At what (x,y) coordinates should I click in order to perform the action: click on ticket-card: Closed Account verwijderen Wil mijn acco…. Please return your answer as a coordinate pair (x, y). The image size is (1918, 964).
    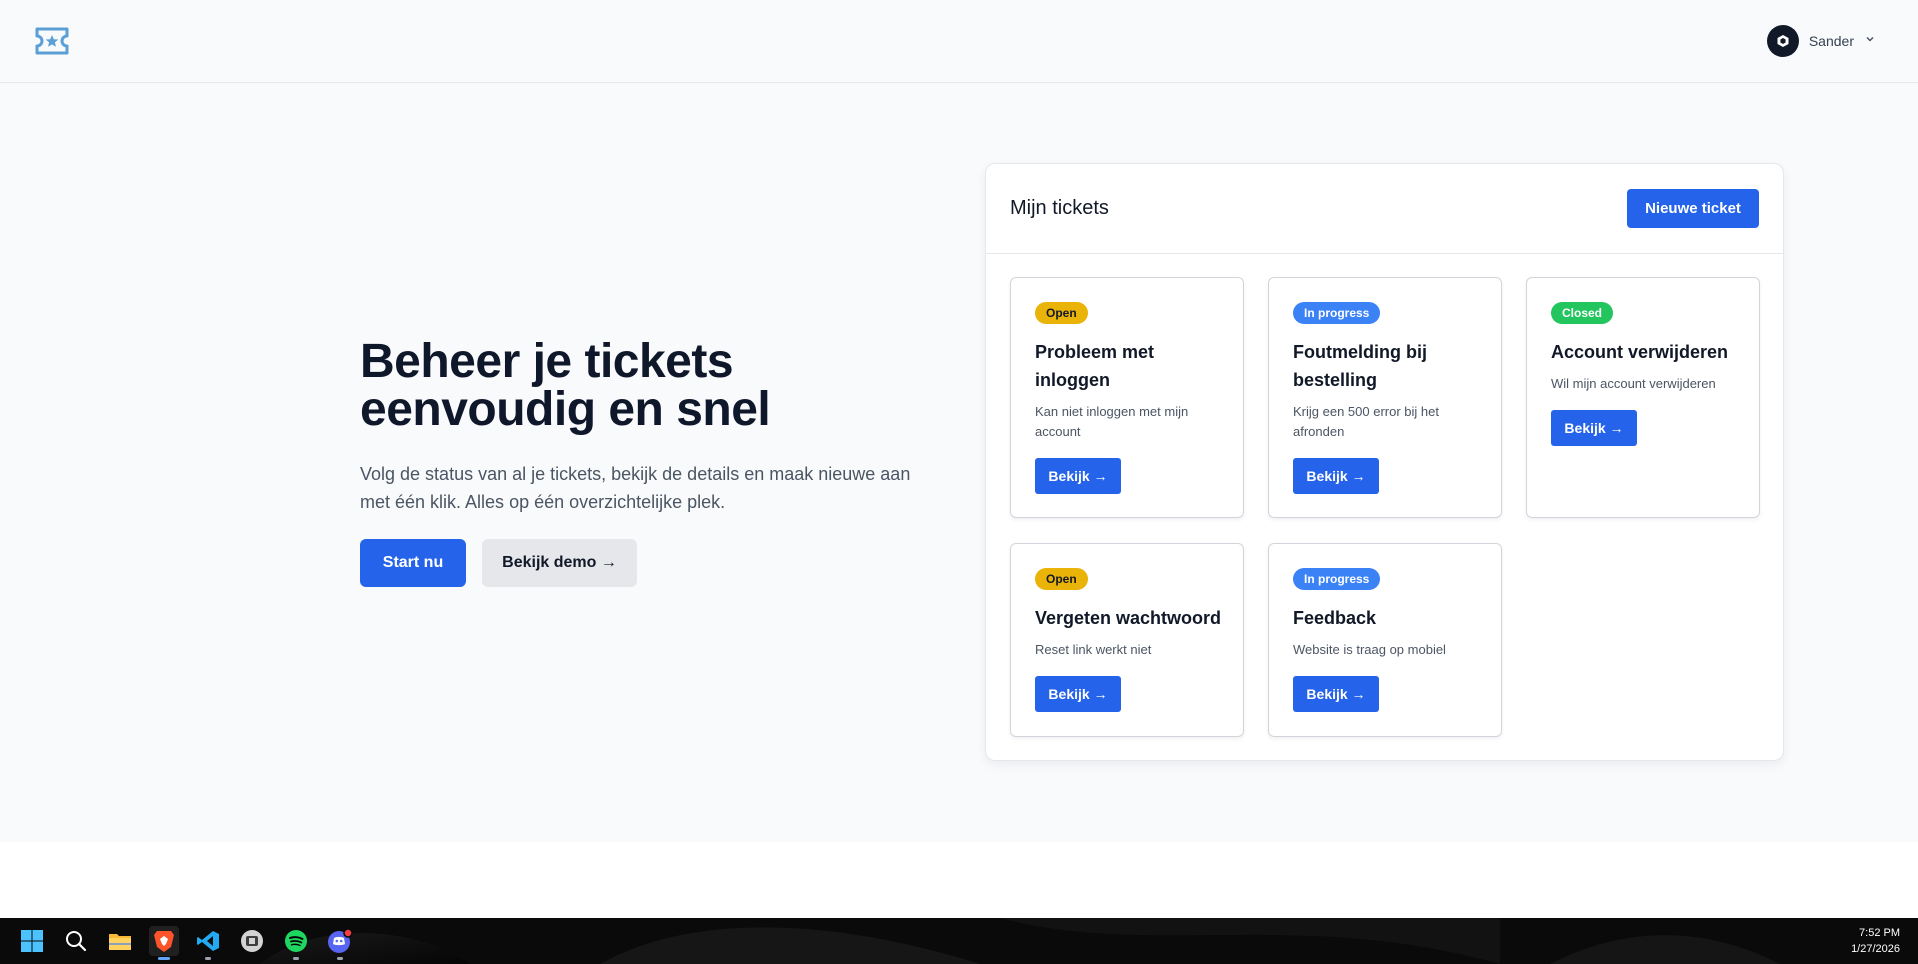
    Looking at the image, I should click on (1643, 397).